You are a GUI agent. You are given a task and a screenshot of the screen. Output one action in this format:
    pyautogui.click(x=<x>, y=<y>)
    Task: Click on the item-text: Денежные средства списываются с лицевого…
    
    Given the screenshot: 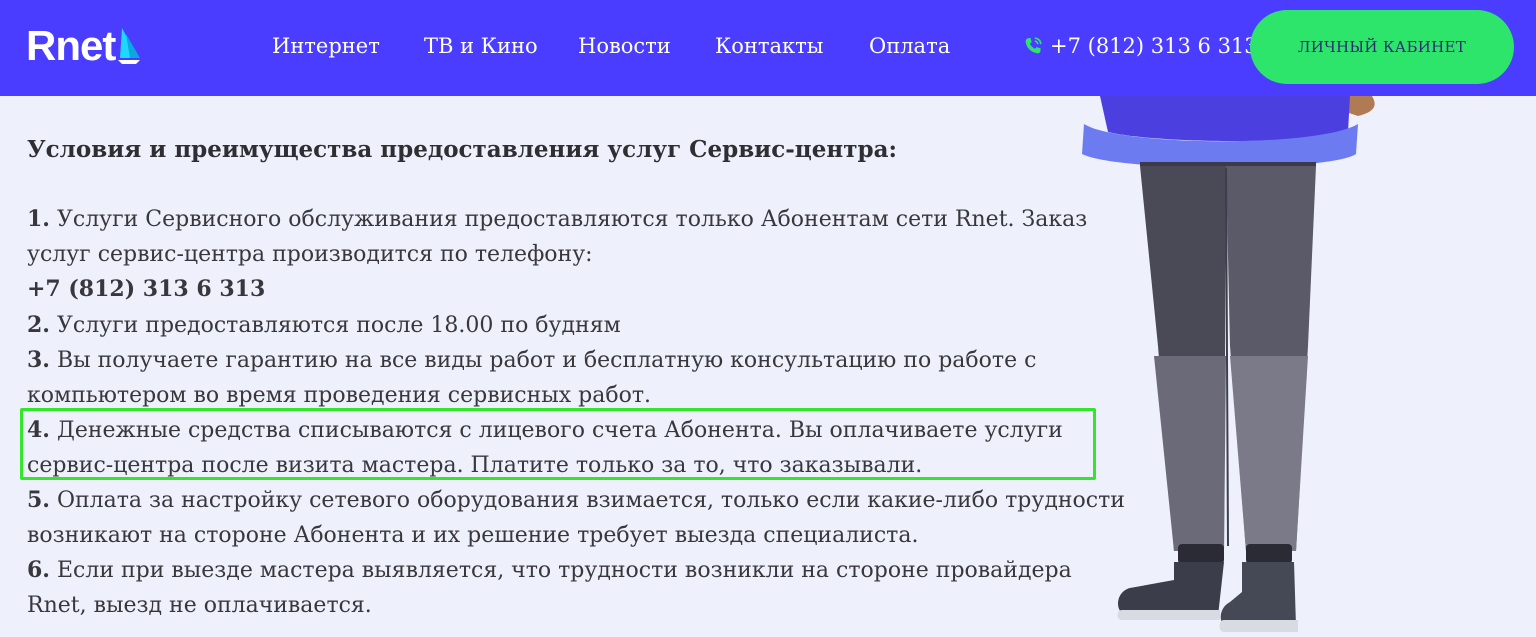 What is the action you would take?
    pyautogui.click(x=545, y=448)
    